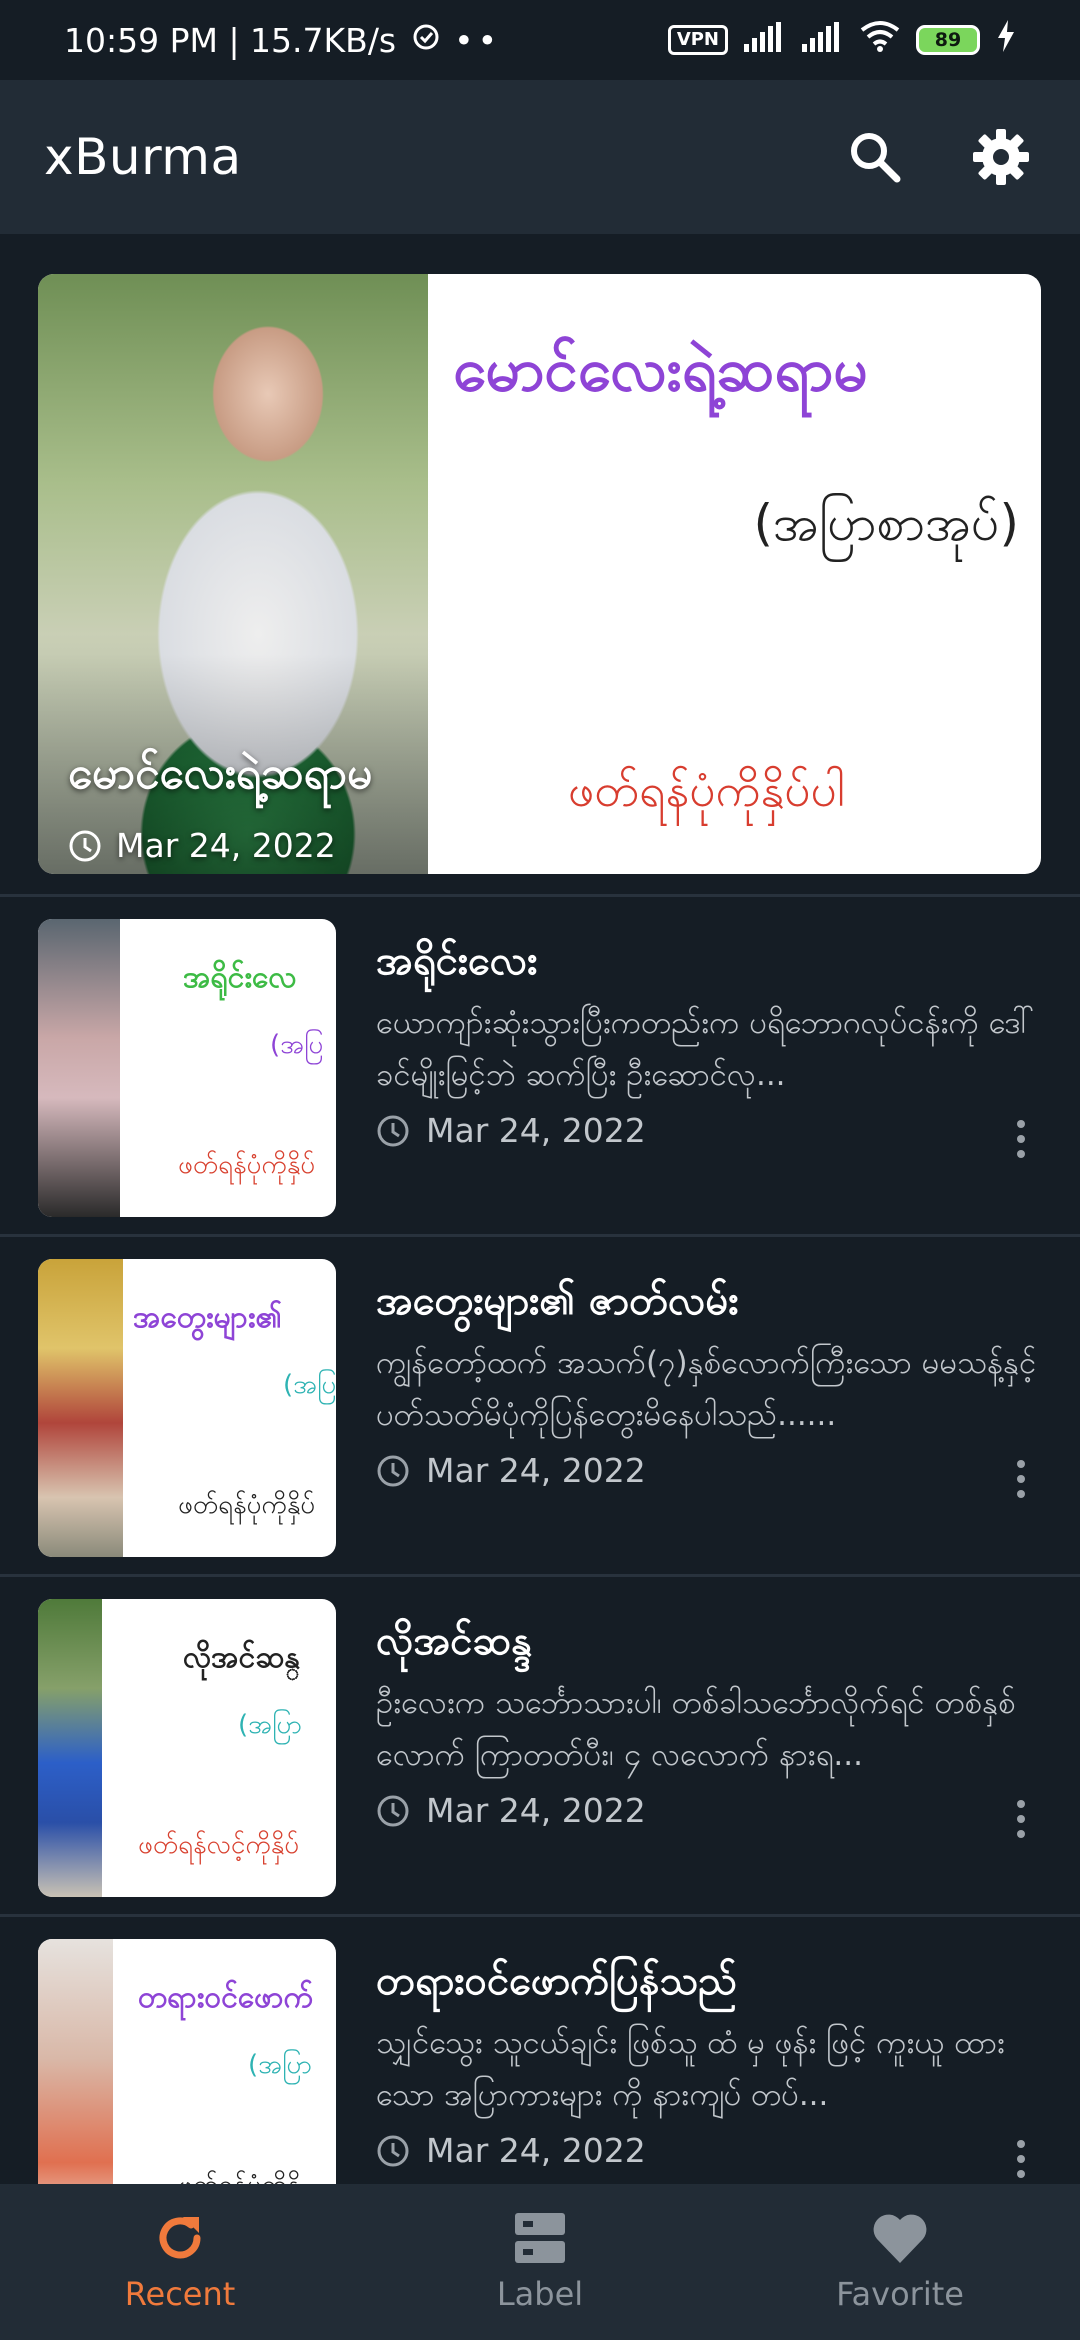 The height and width of the screenshot is (2340, 1080). What do you see at coordinates (143, 157) in the screenshot?
I see `app-title: xBurma` at bounding box center [143, 157].